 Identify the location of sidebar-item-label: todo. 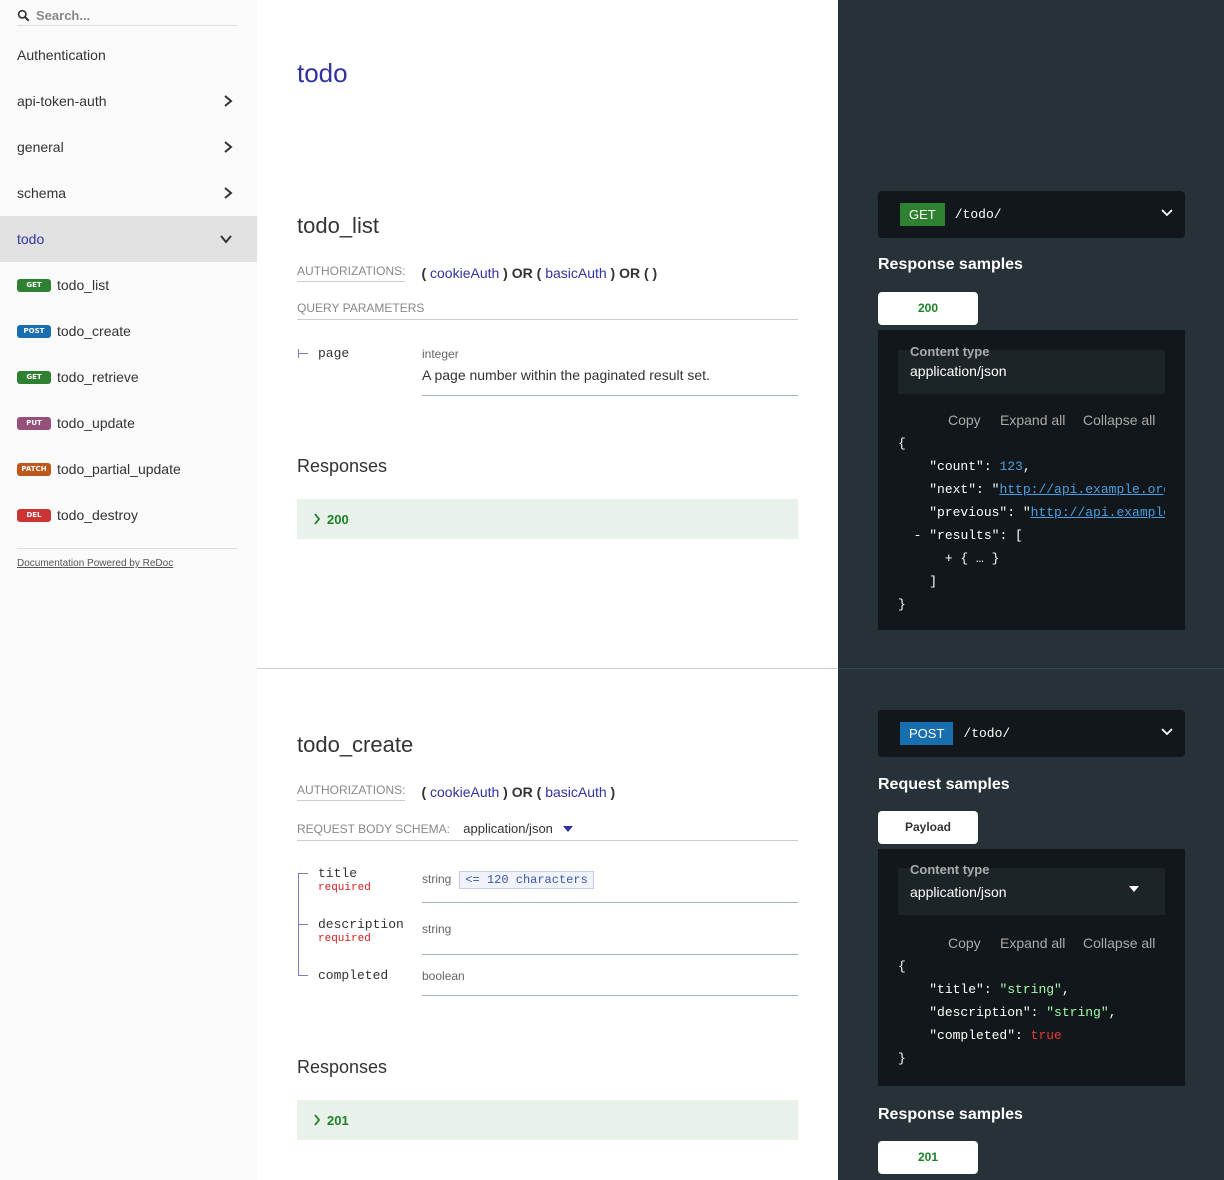
(31, 239).